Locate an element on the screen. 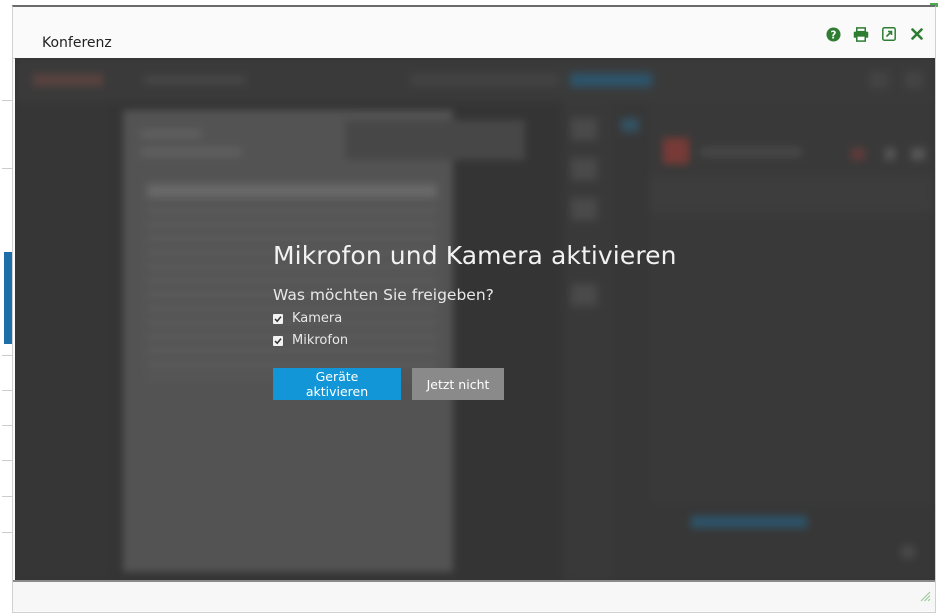 The height and width of the screenshot is (615, 938). background-page-edge is located at coordinates (6, 307).